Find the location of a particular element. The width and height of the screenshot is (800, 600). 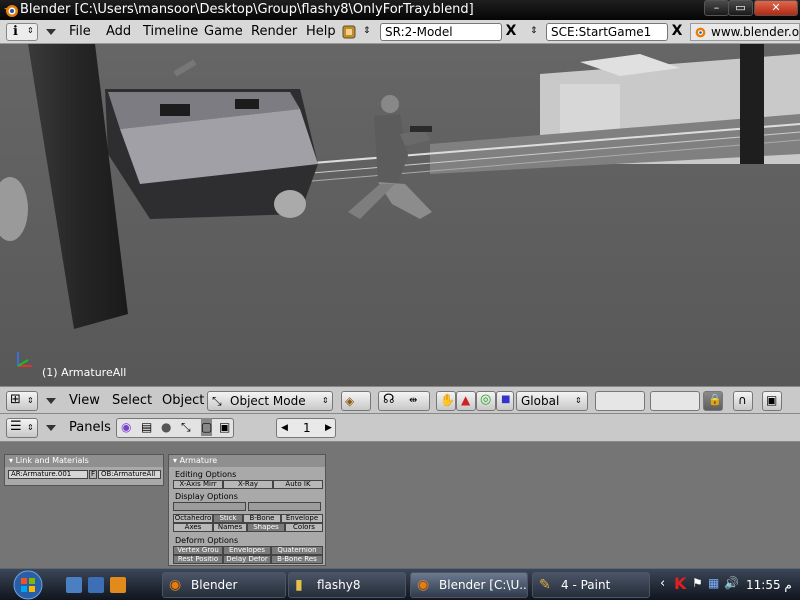

network-icon: ▦ is located at coordinates (713, 583).